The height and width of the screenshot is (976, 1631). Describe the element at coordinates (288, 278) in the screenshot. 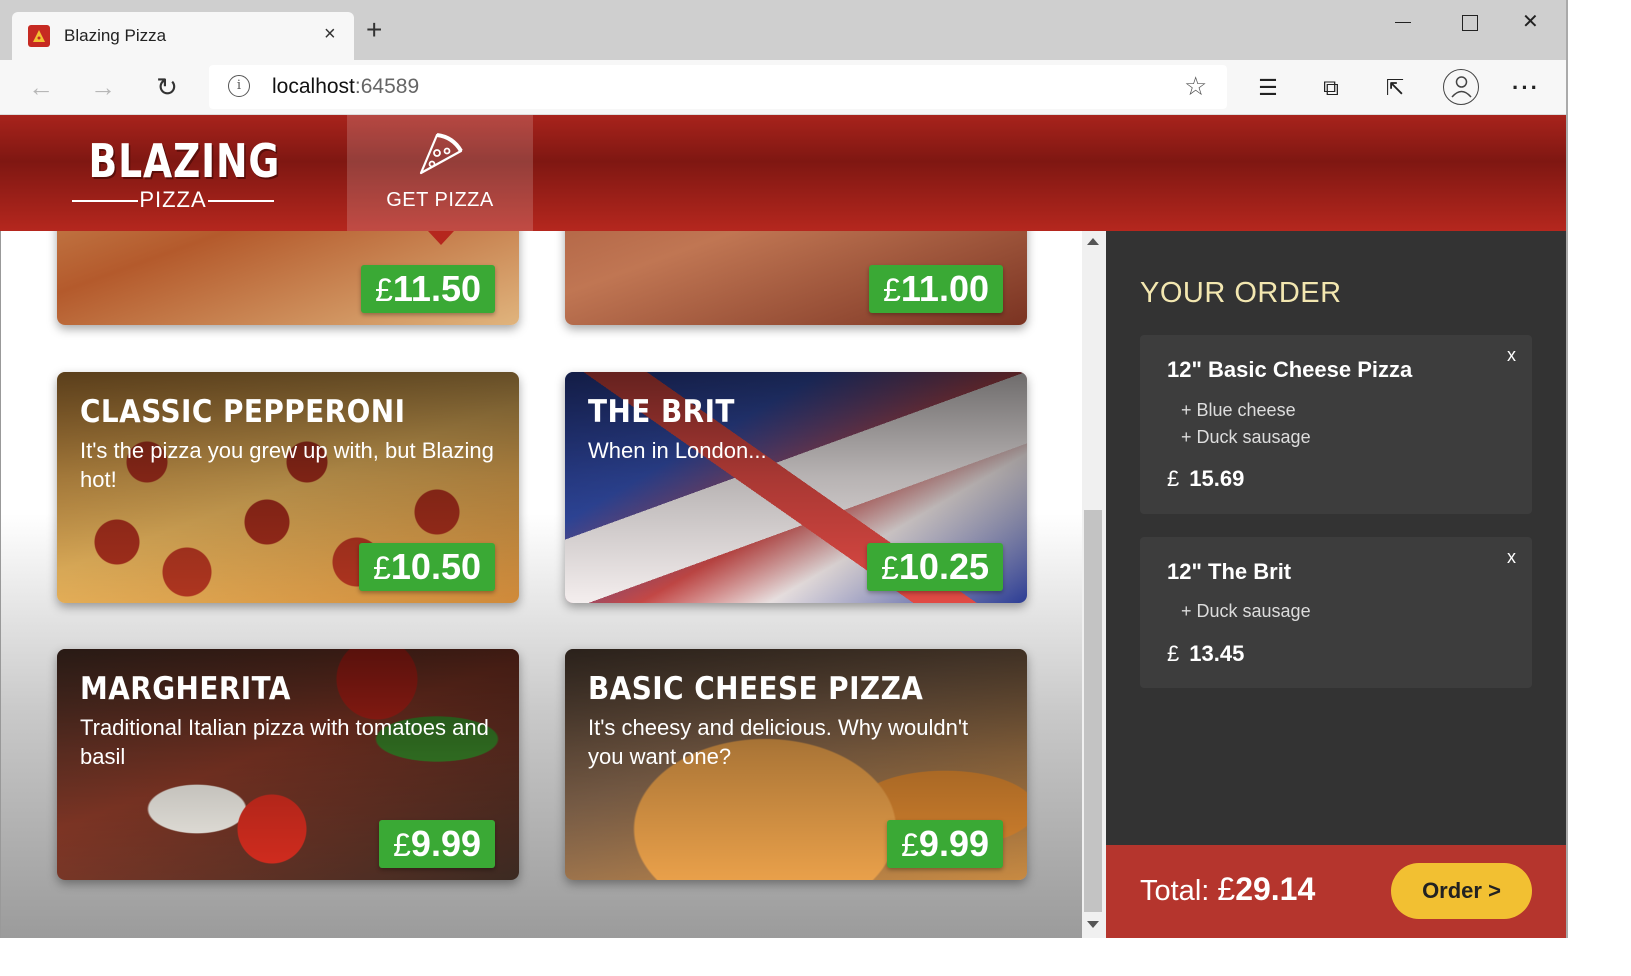

I see `pizza-card: £11.50` at that location.